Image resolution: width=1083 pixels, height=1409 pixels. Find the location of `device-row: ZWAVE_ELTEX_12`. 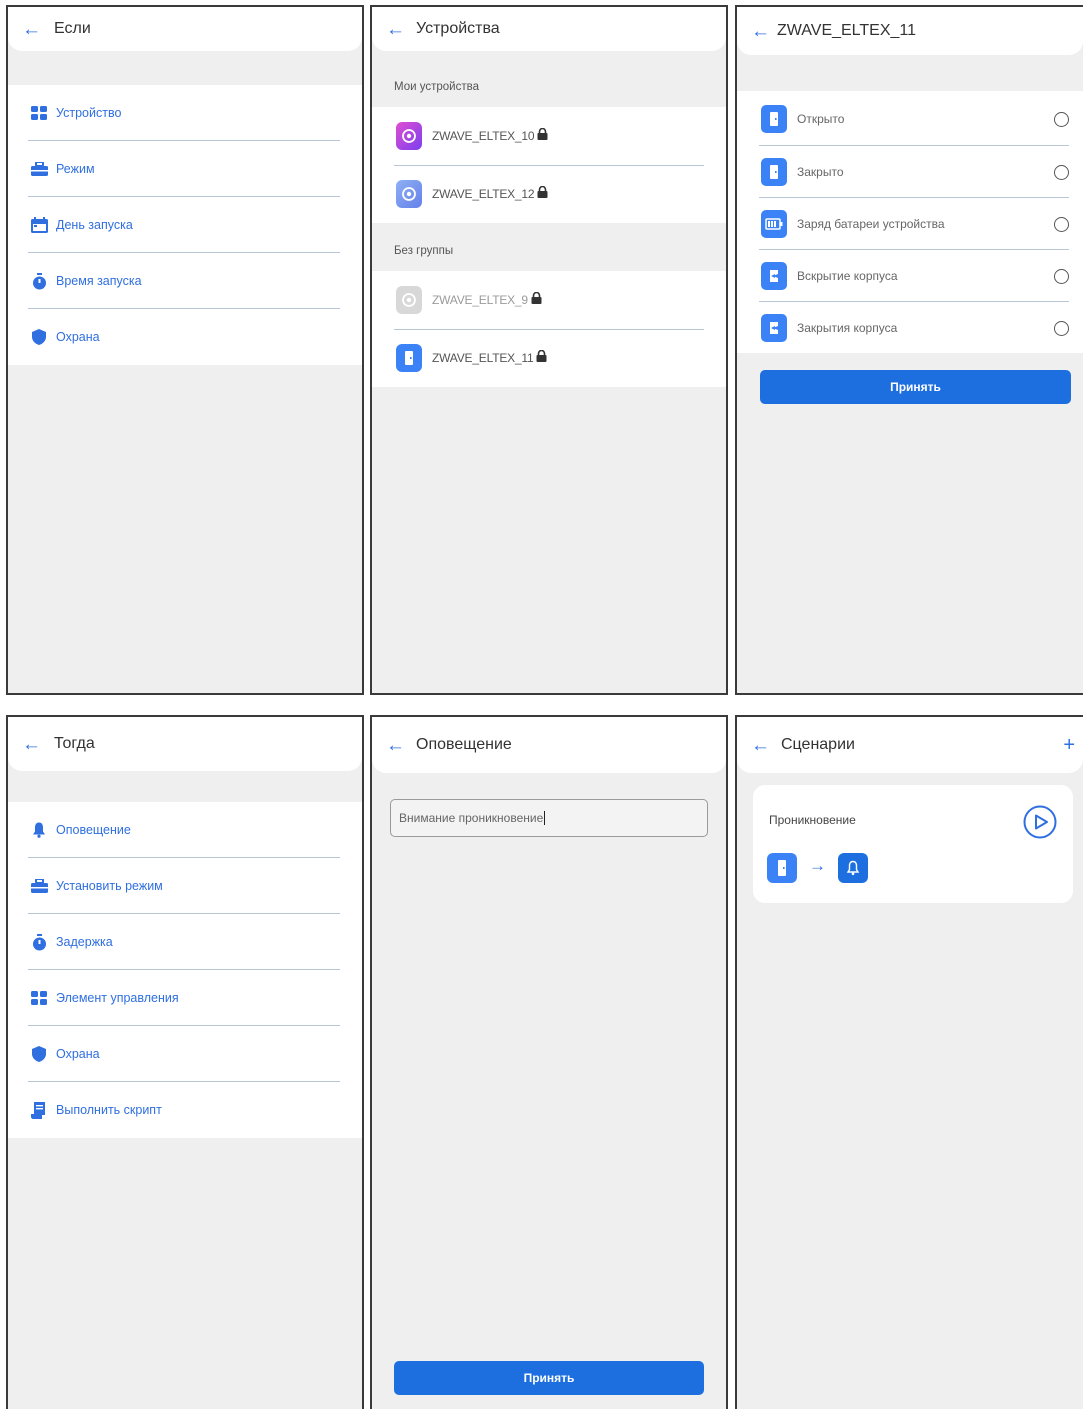

device-row: ZWAVE_ELTEX_12 is located at coordinates (551, 194).